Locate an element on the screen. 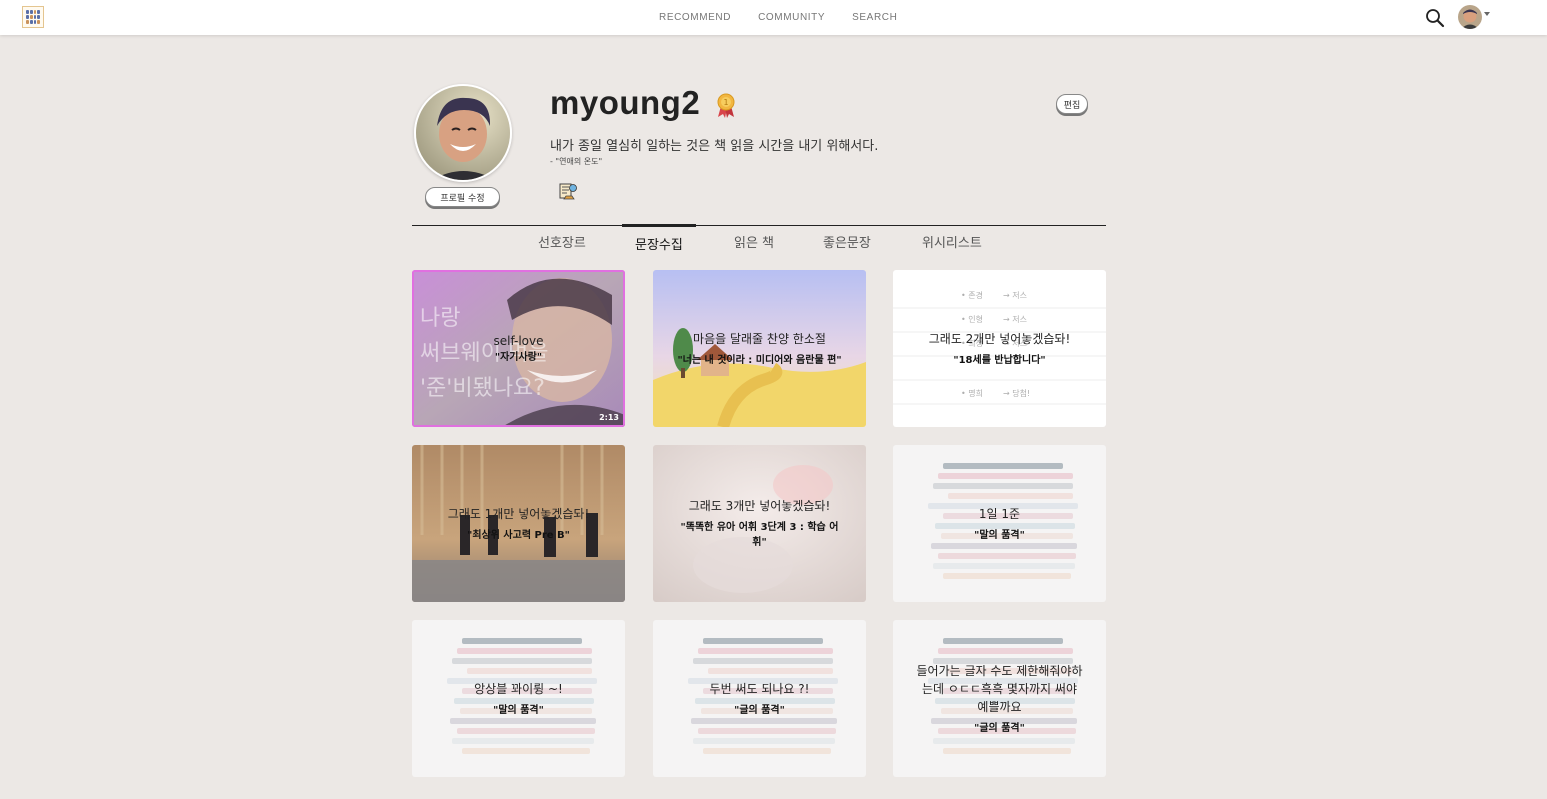  card-book: "똑똑한 유아 어휘 3단계 3 : 학습 어휘" is located at coordinates (759, 535).